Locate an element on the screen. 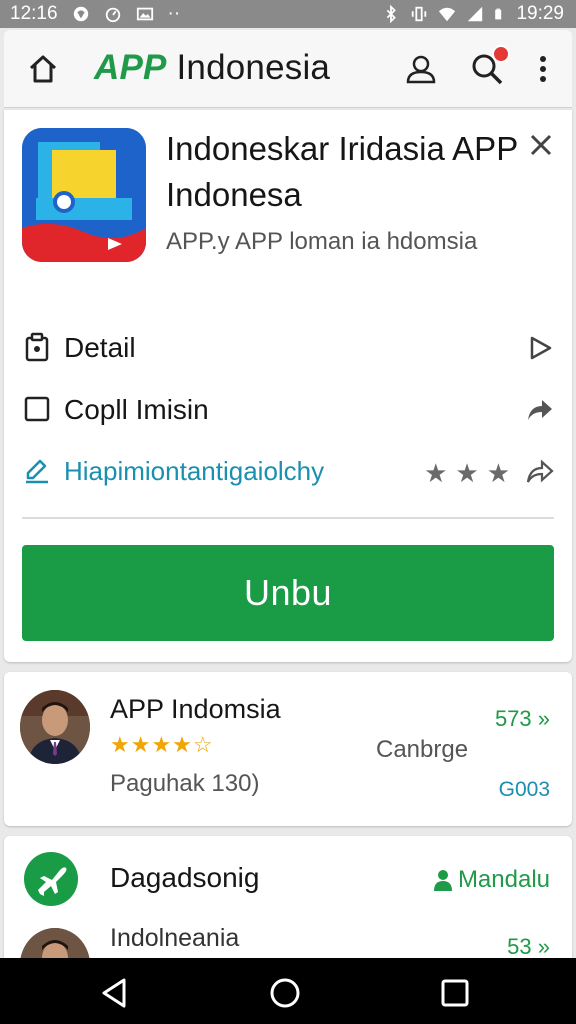  app-bar-brand: APP is located at coordinates (130, 67).